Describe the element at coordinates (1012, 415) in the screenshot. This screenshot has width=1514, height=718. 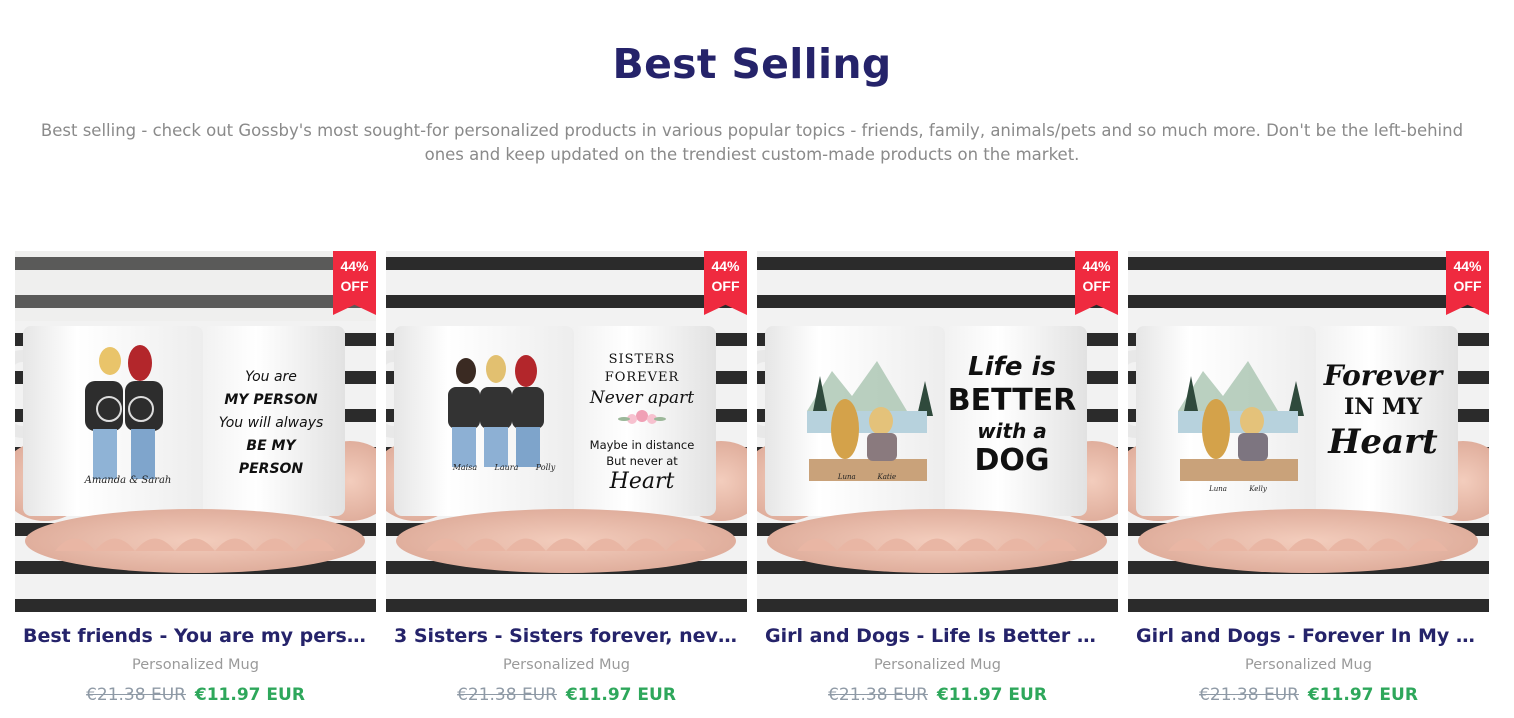
I see `mug-text: Life is BETTER with a DOG` at that location.